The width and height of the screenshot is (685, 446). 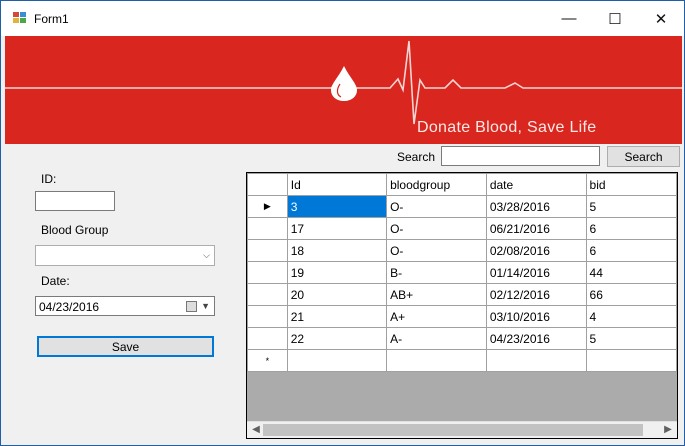 I want to click on table-row: 18 O- 02/08/2016 6, so click(x=462, y=250).